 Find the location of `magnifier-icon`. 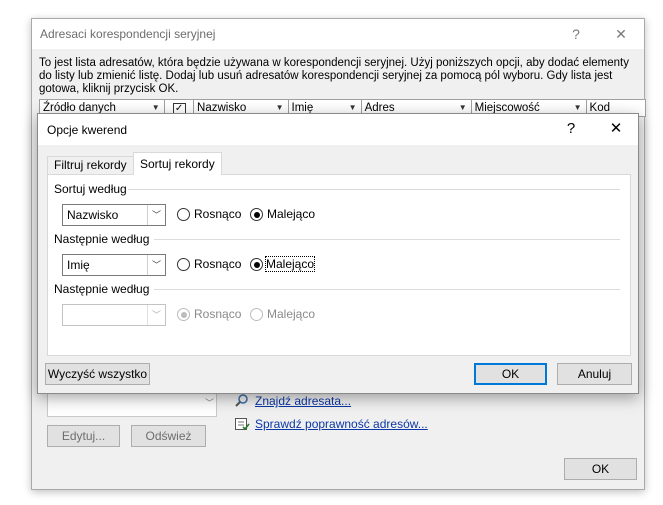

magnifier-icon is located at coordinates (242, 401).